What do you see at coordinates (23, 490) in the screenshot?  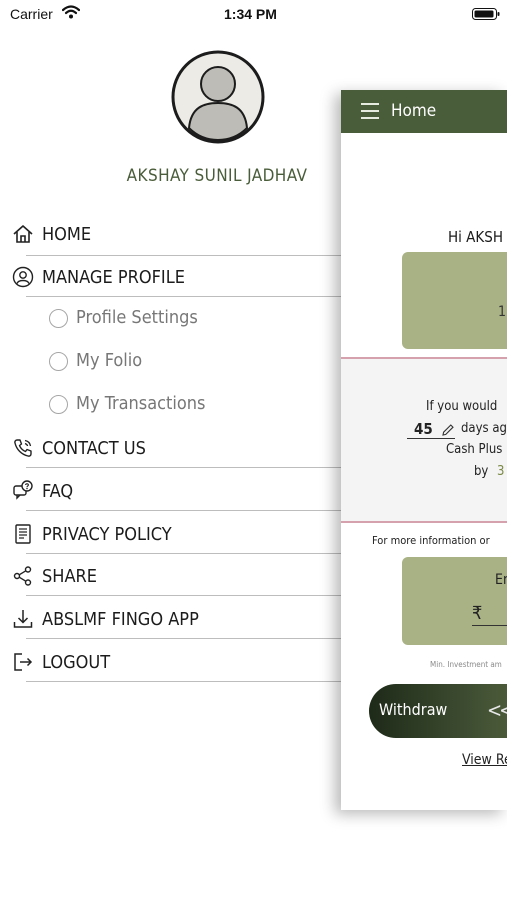 I see `faq-chat-icon` at bounding box center [23, 490].